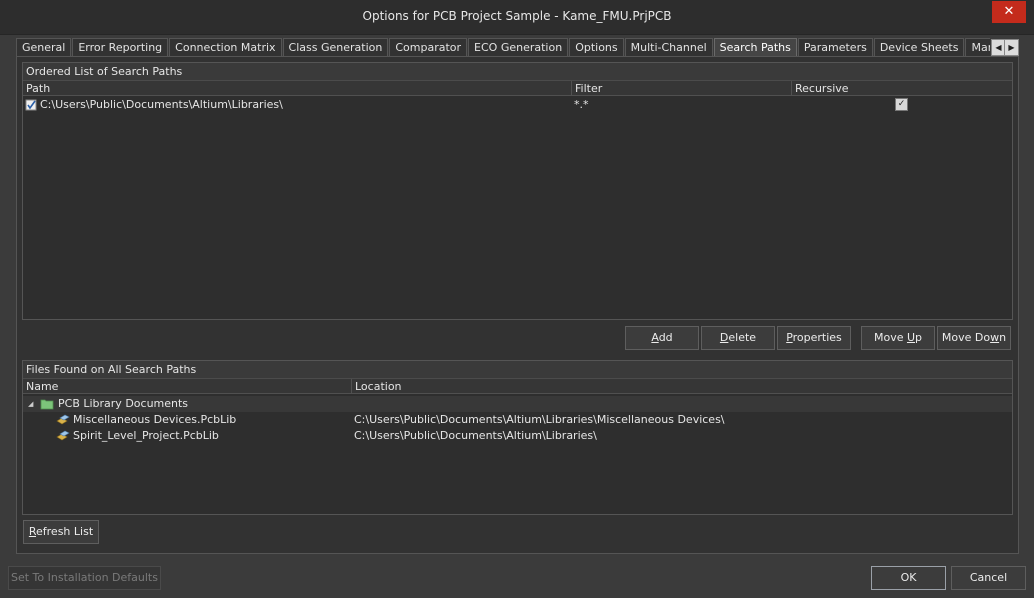 The height and width of the screenshot is (598, 1034). I want to click on arrow-right-icon: ▶, so click(1011, 47).